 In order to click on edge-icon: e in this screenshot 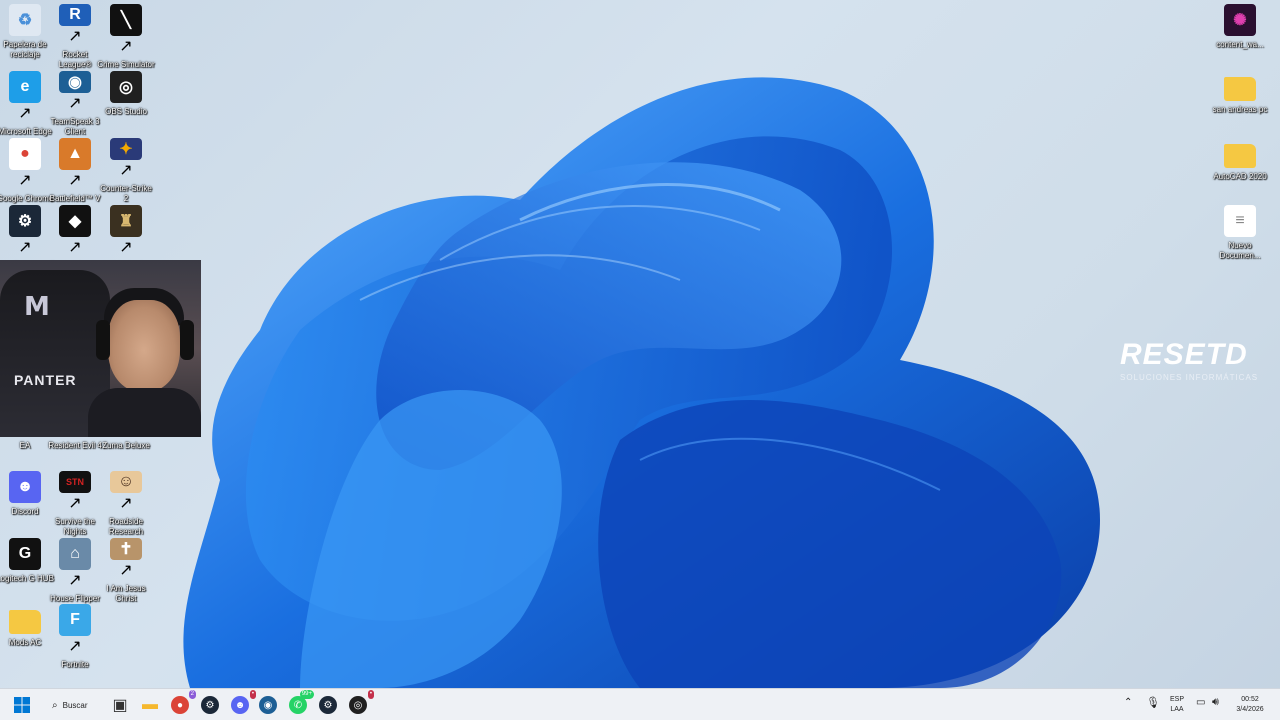, I will do `click(25, 87)`.